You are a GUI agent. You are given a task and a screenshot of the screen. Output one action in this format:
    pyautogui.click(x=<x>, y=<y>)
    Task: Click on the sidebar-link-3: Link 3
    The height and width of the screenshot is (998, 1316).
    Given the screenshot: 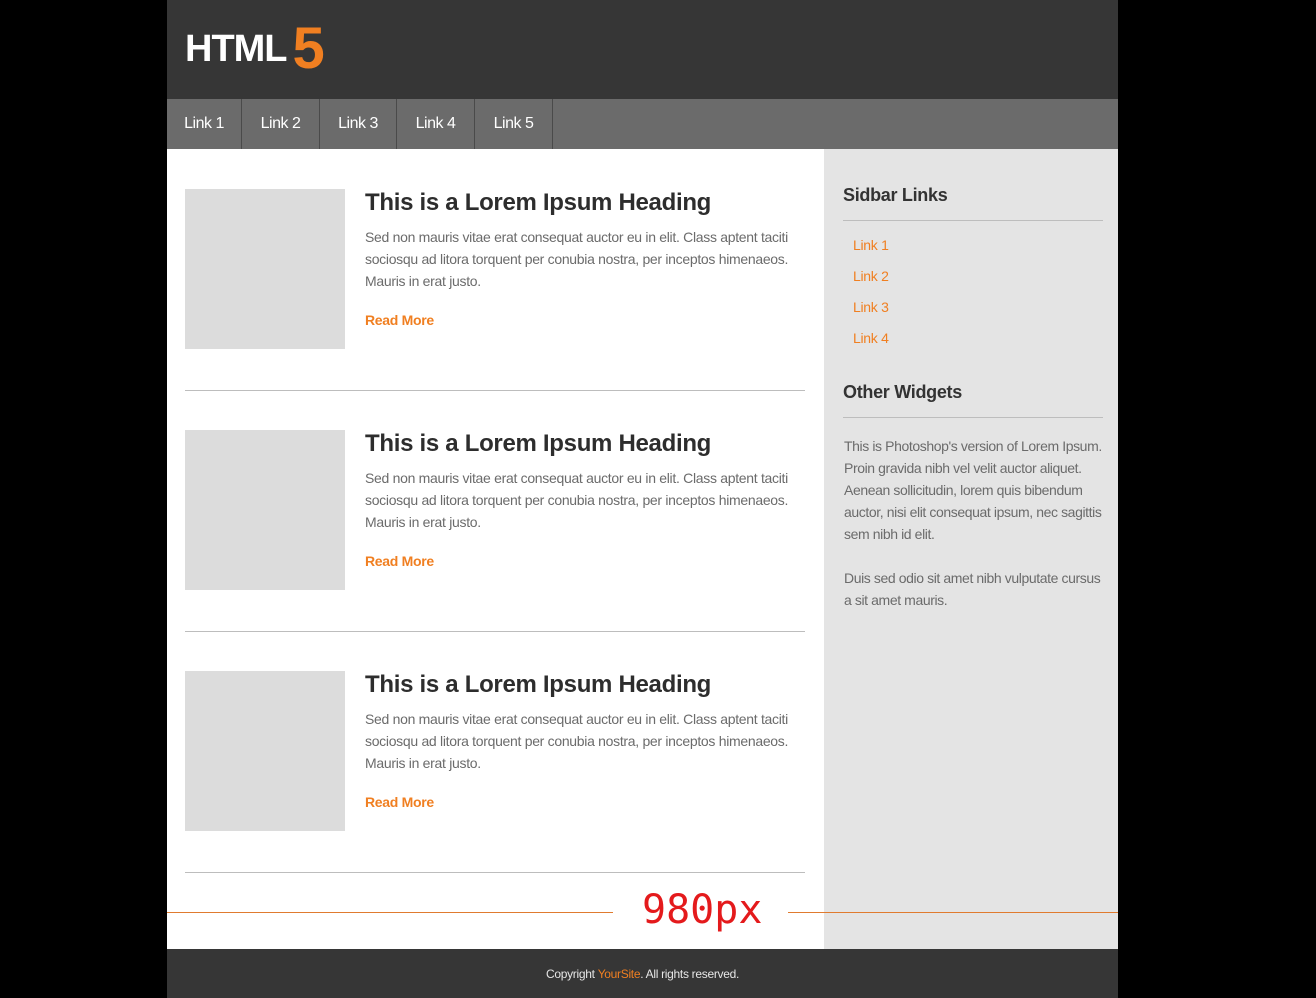 What is the action you would take?
    pyautogui.click(x=871, y=314)
    